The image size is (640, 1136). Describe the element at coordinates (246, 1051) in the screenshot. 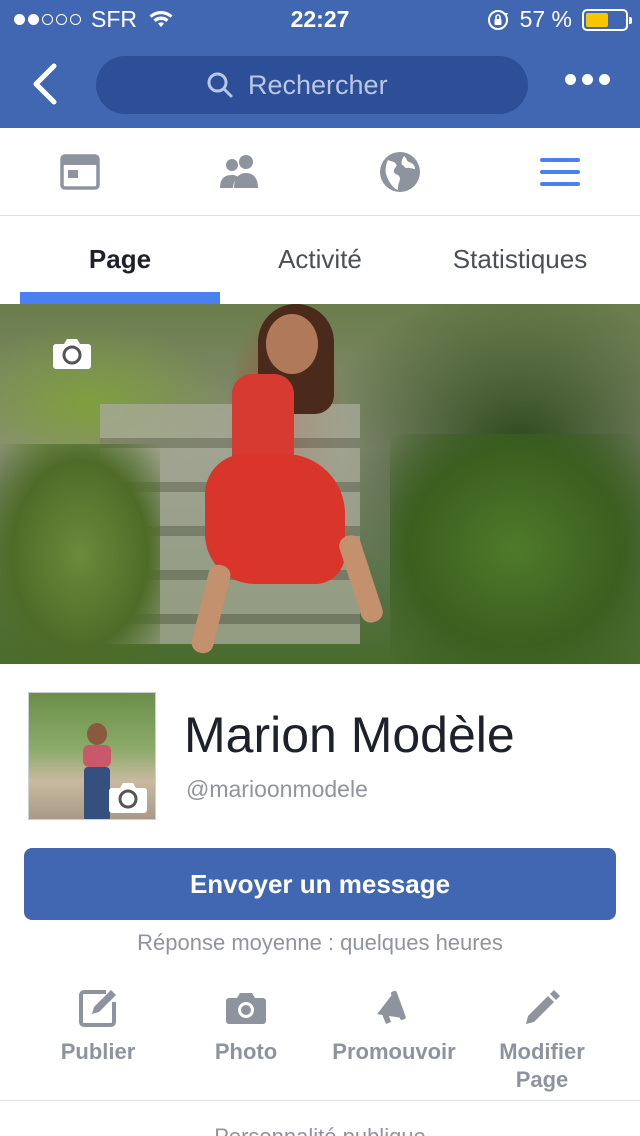

I see `photo-label: Photo` at that location.